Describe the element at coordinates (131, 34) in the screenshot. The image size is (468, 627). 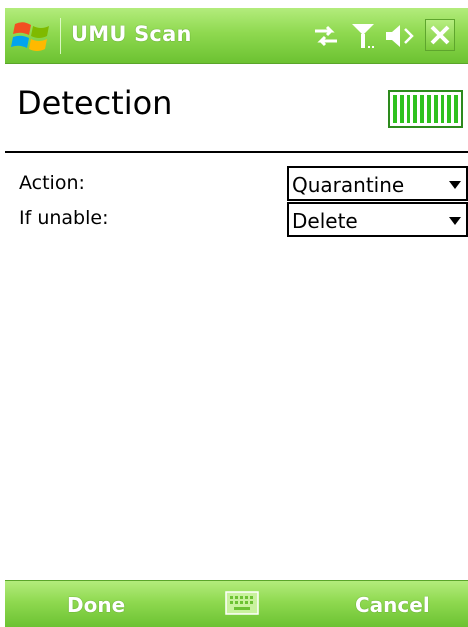
I see `app-title: UMU Scan` at that location.